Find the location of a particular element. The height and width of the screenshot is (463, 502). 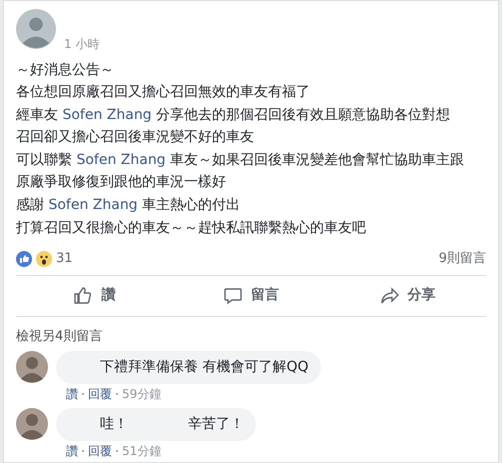

like-reaction-icon is located at coordinates (24, 258).